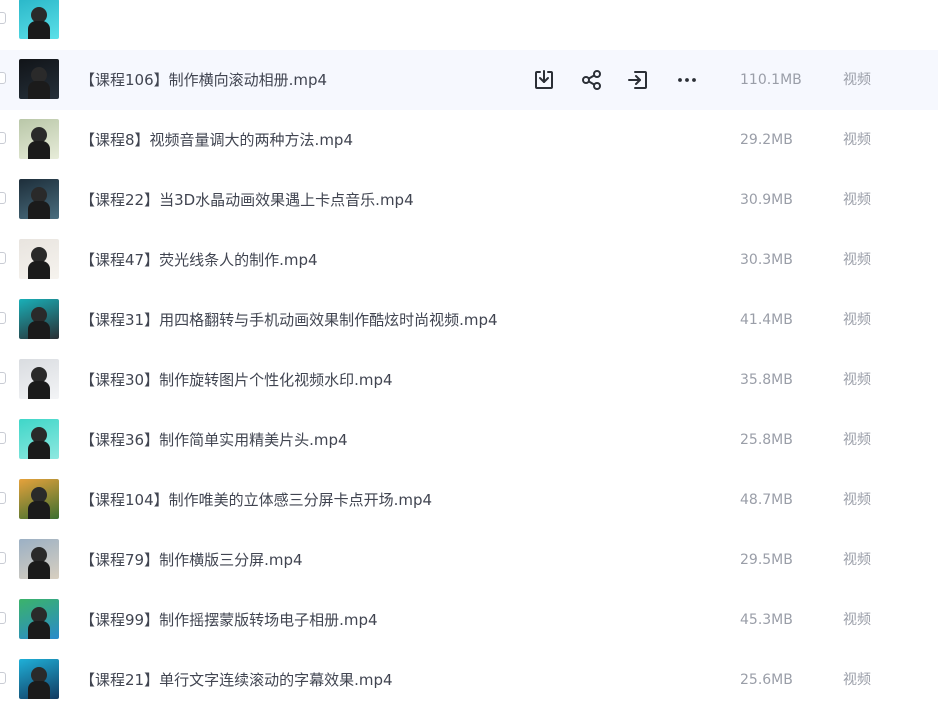  Describe the element at coordinates (766, 440) in the screenshot. I see `file-size: 25.8MB` at that location.